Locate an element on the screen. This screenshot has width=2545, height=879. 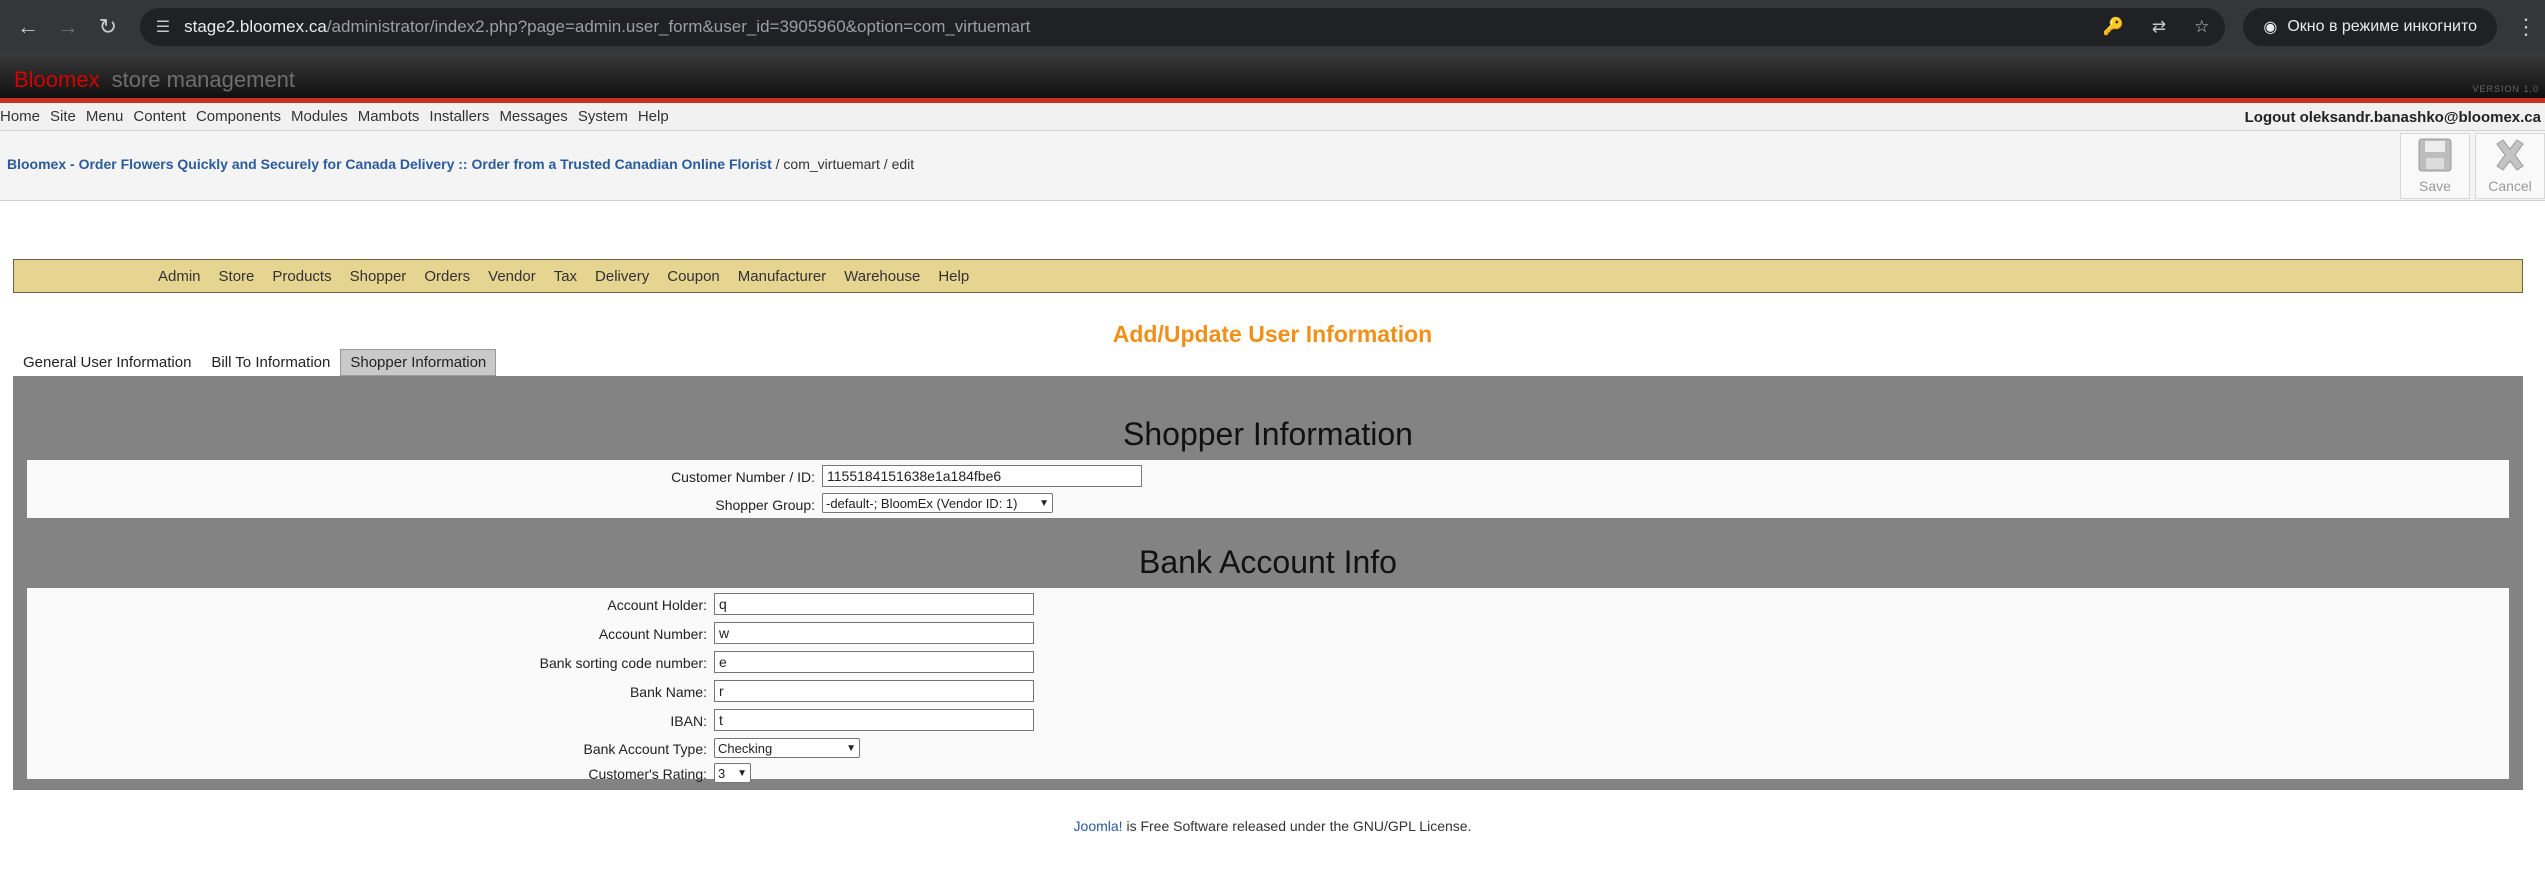
logout-link: Logout oleksandr.banashko@bloomex.ca is located at coordinates (2393, 117).